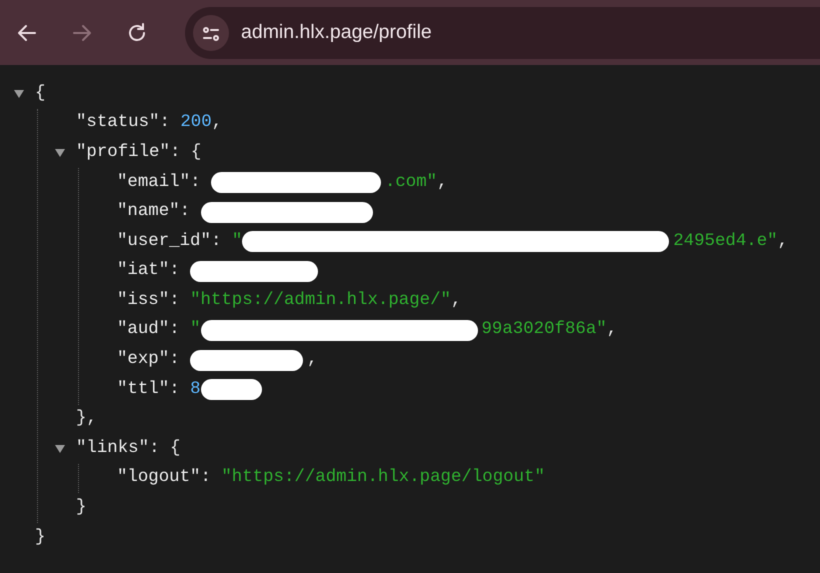  I want to click on json-key: "iat", so click(143, 271).